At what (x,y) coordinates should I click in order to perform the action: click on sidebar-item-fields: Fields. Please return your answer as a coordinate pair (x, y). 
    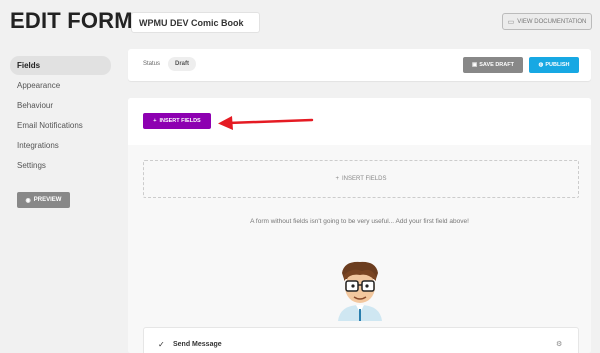
    Looking at the image, I should click on (60, 65).